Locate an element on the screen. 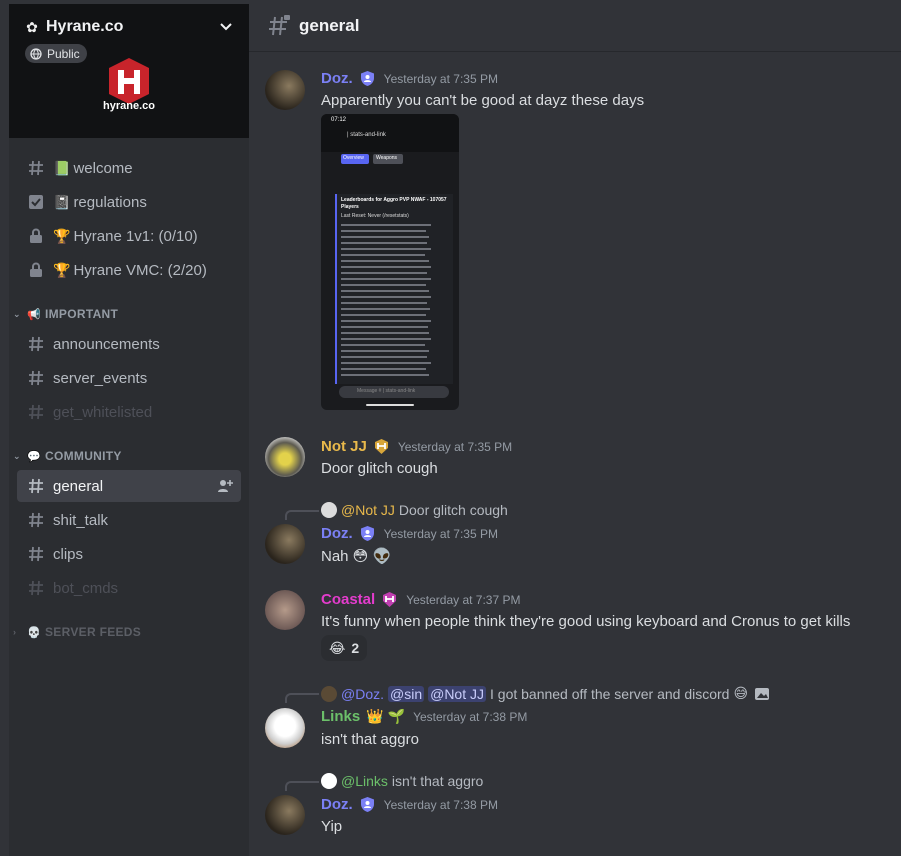 Image resolution: width=901 pixels, height=856 pixels. sidebar-item-get-whitelisted: get_whitelisted is located at coordinates (129, 412).